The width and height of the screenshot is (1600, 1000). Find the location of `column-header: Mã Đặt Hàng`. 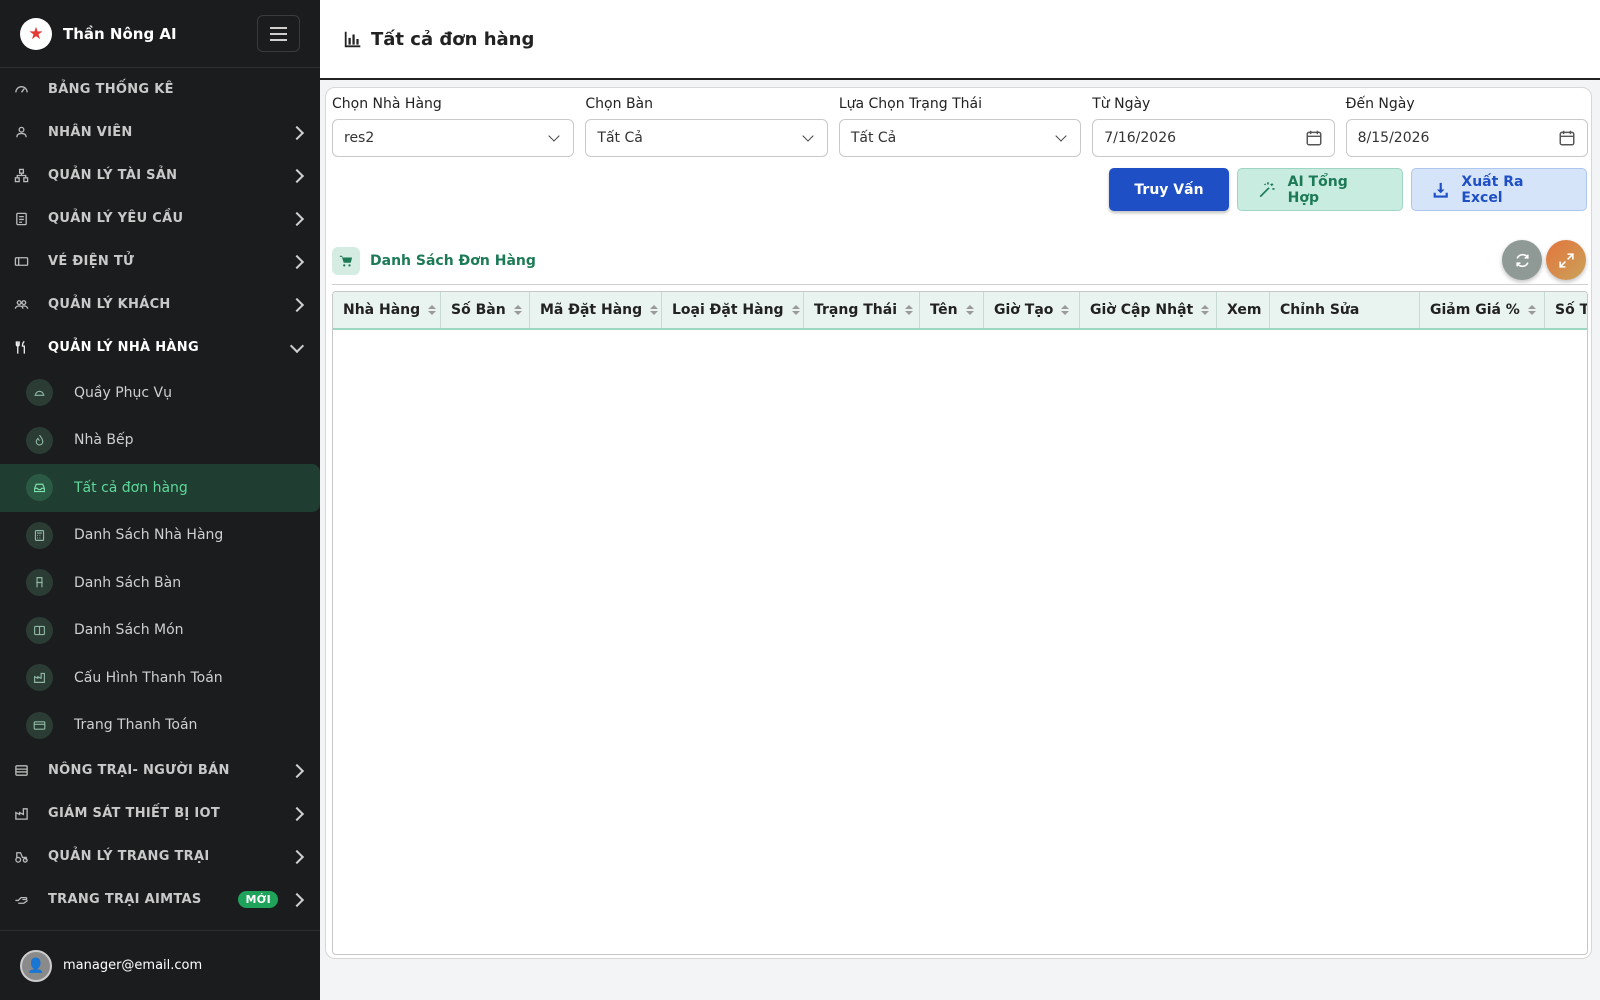

column-header: Mã Đặt Hàng is located at coordinates (596, 310).